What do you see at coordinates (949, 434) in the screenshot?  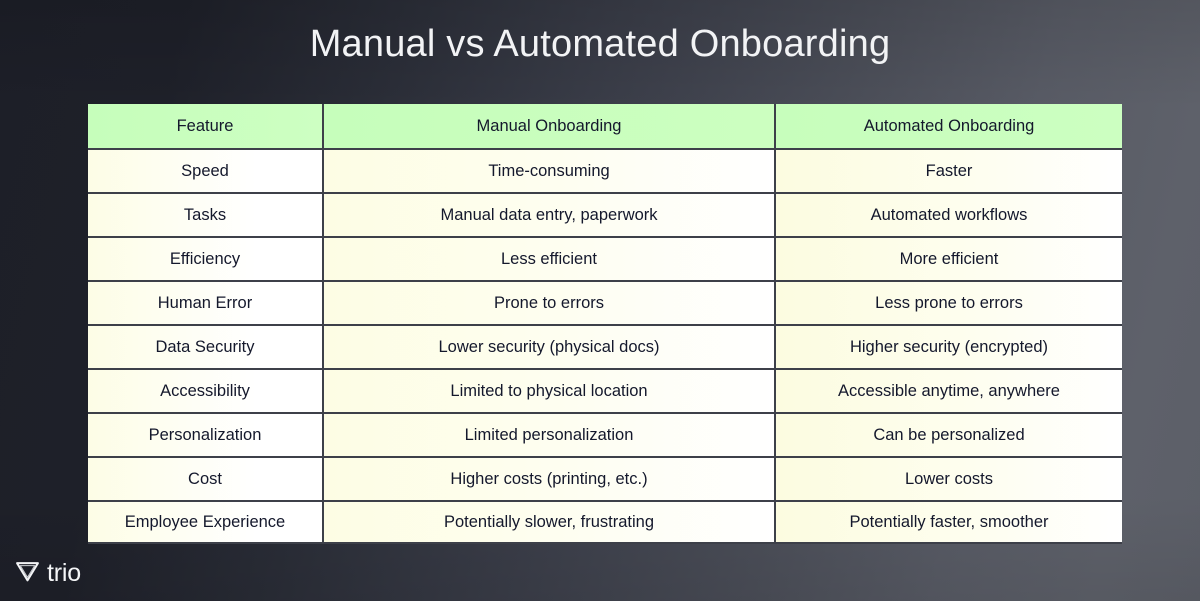 I see `table-cell-automated: Can be personalized` at bounding box center [949, 434].